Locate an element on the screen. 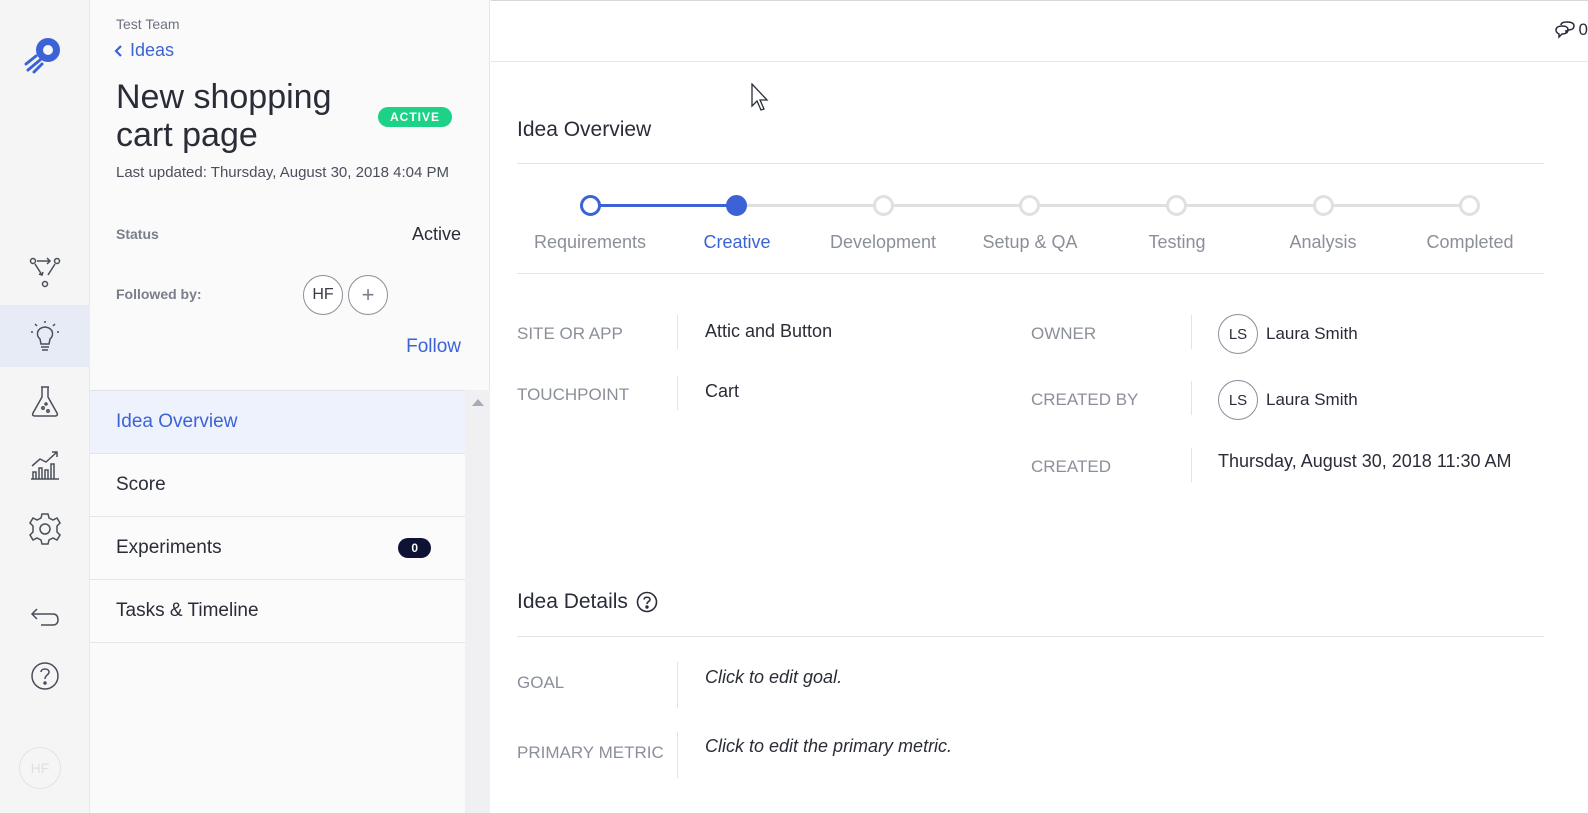 The height and width of the screenshot is (813, 1588). follow-link: Follow is located at coordinates (433, 347).